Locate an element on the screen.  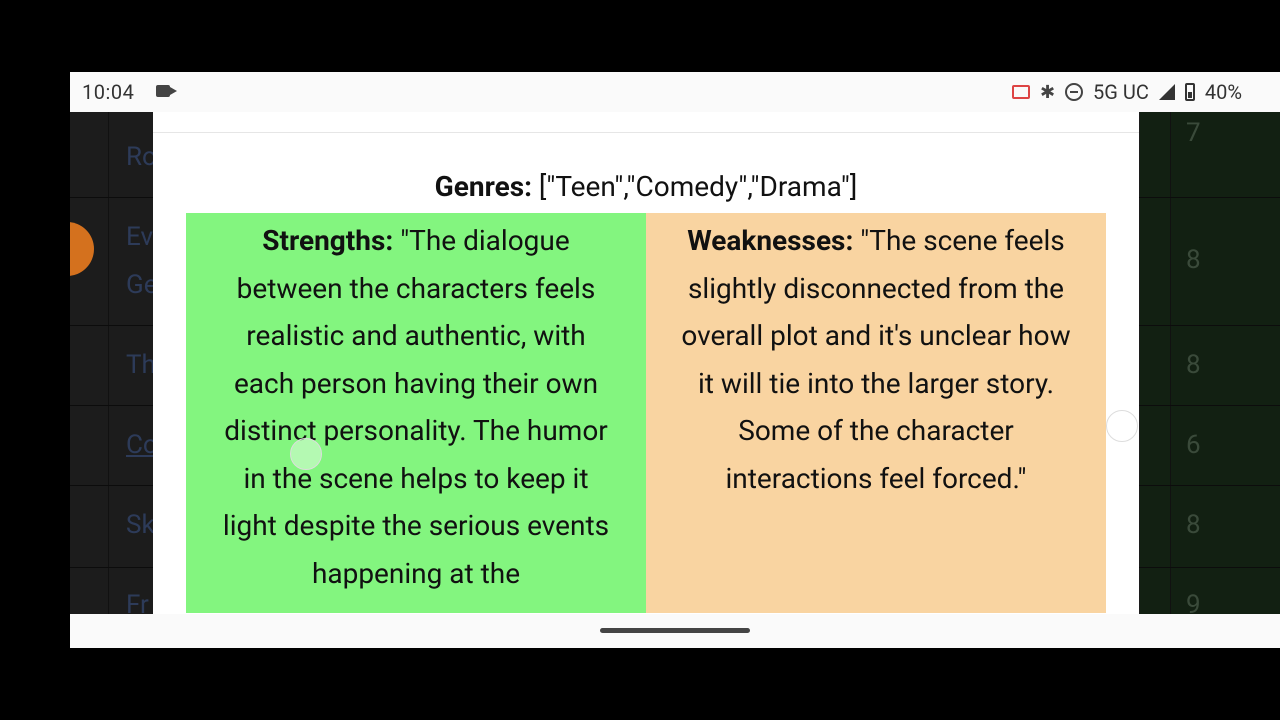
strengths-label: Strengths: is located at coordinates (328, 240).